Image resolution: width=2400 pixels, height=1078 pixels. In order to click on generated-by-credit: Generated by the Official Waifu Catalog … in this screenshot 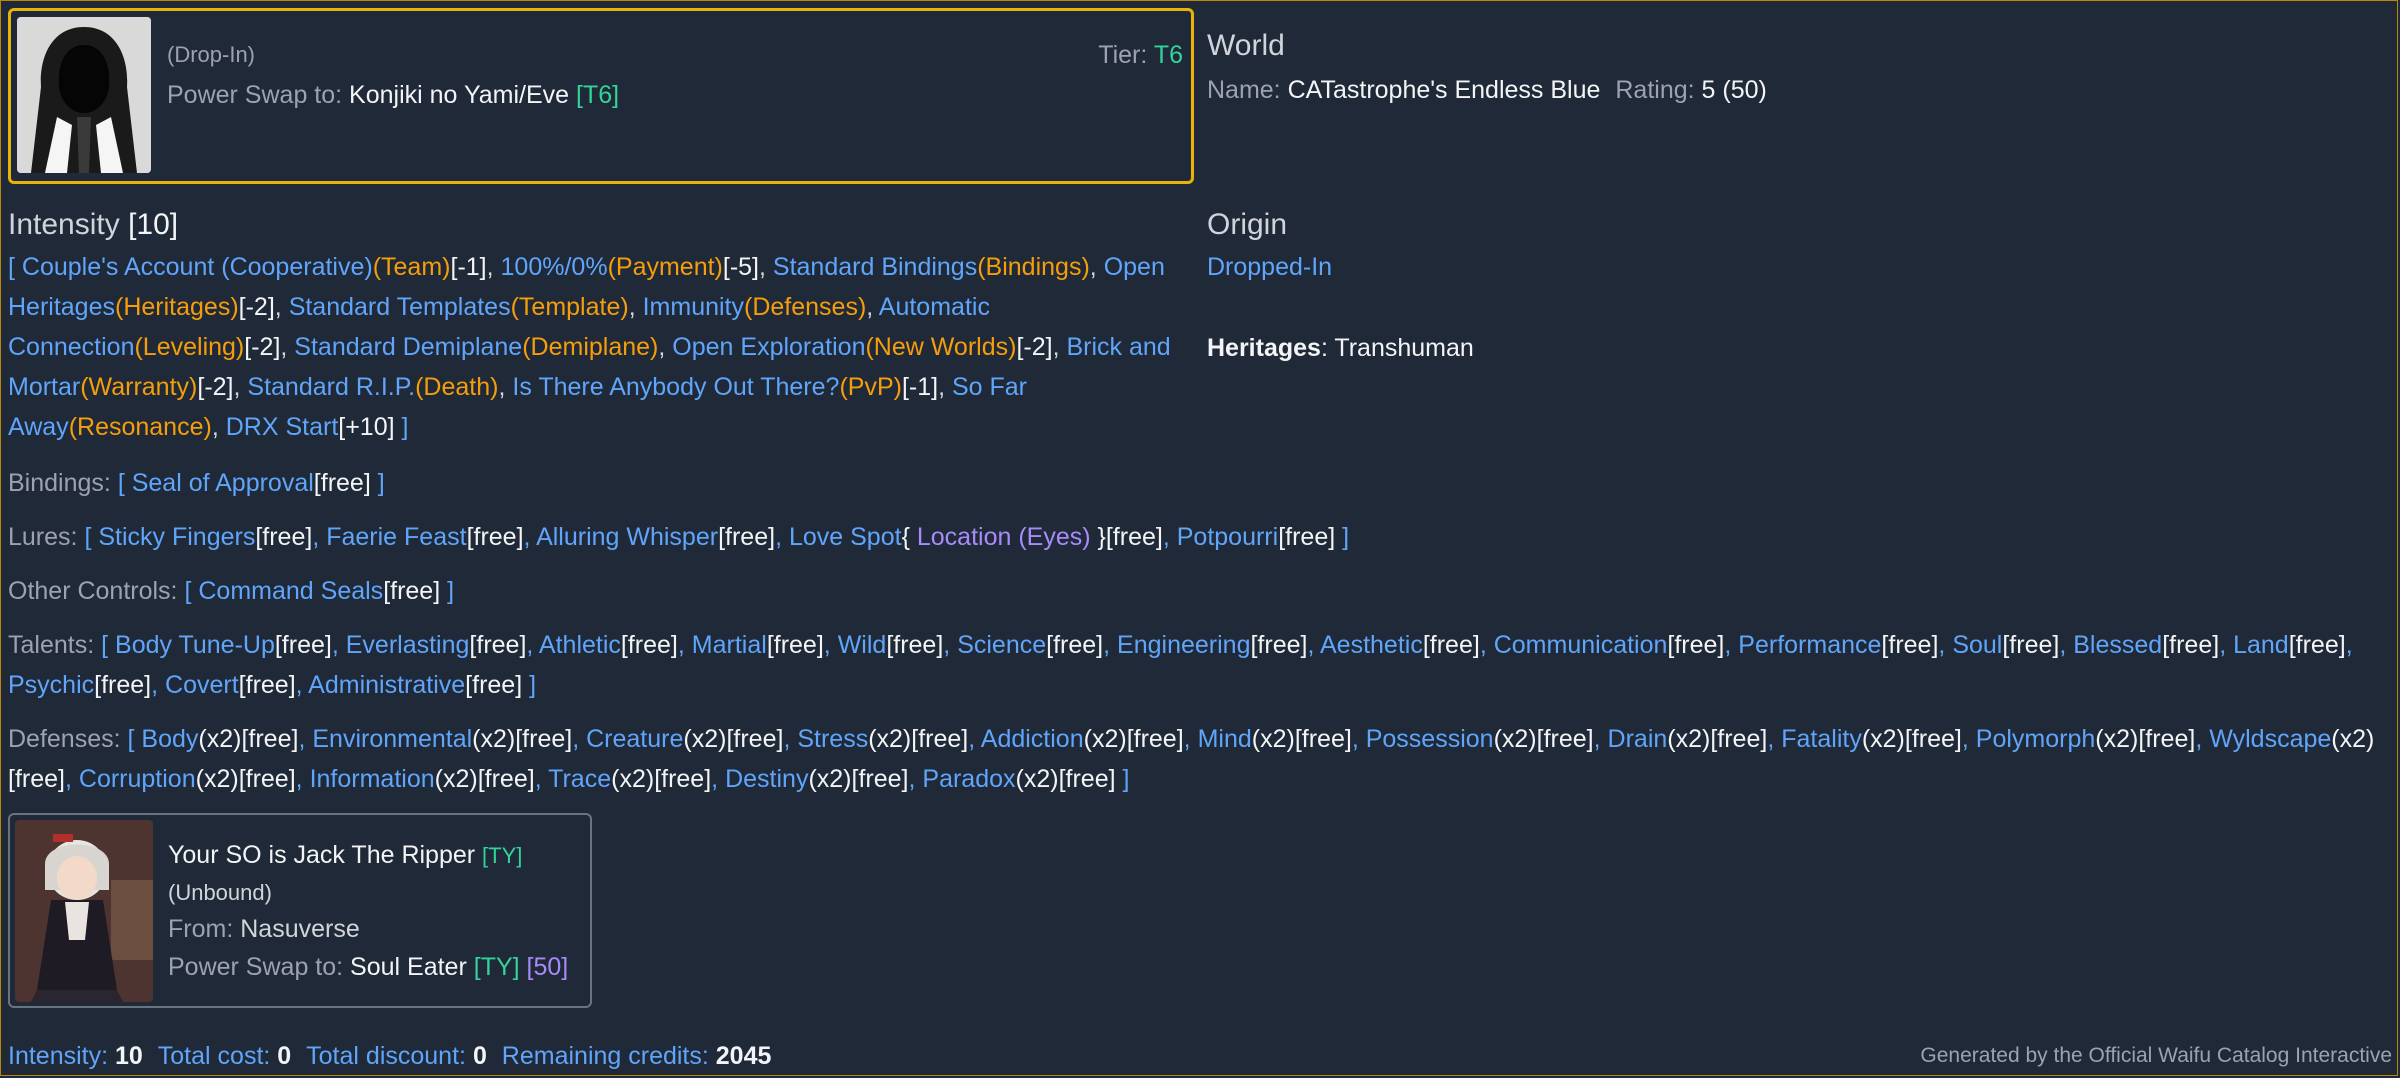, I will do `click(2156, 1056)`.